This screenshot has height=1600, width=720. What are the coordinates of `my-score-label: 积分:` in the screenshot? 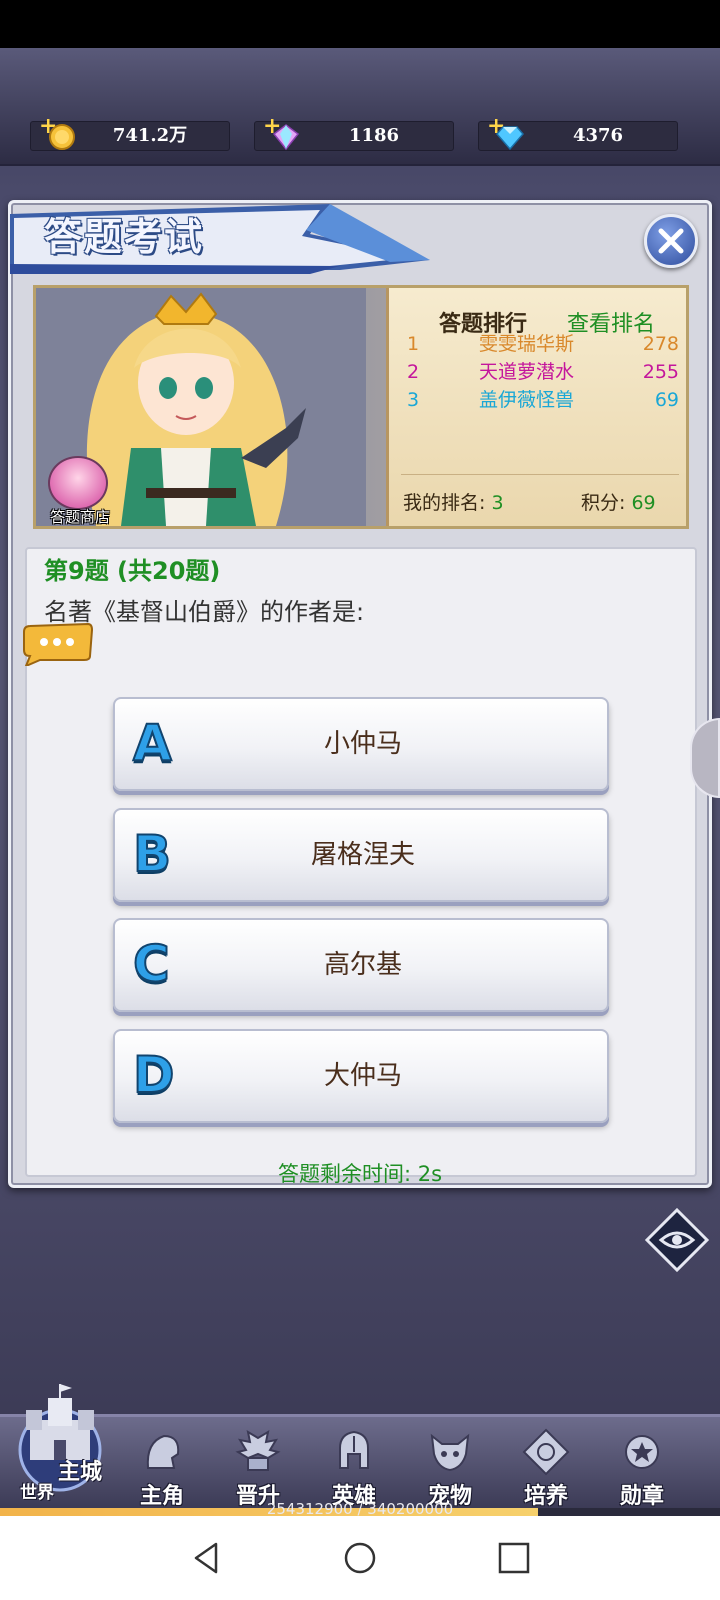 It's located at (603, 503).